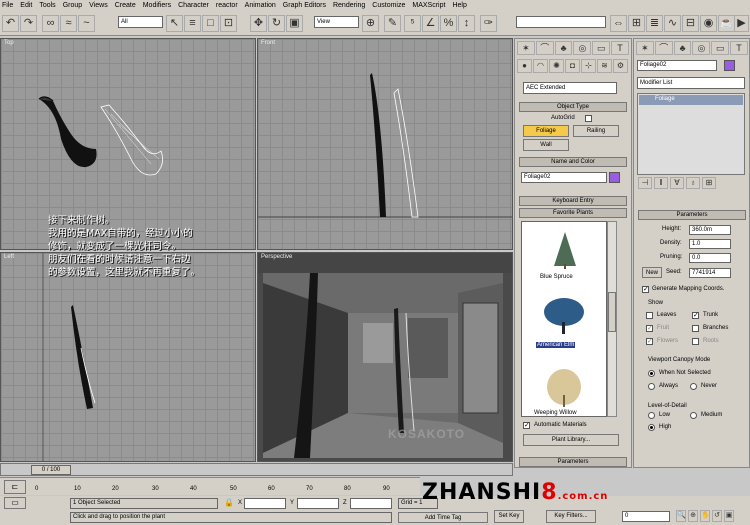  Describe the element at coordinates (651, 415) in the screenshot. I see `lod-low-radio` at that location.